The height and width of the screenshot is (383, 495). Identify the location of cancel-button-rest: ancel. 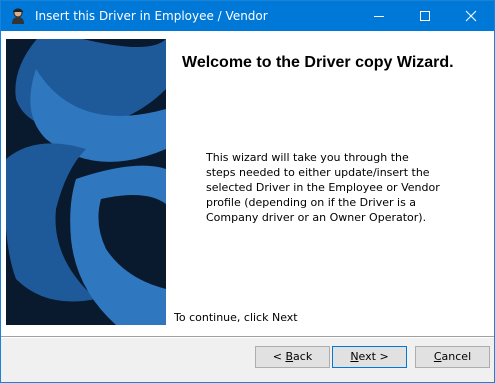
(456, 356).